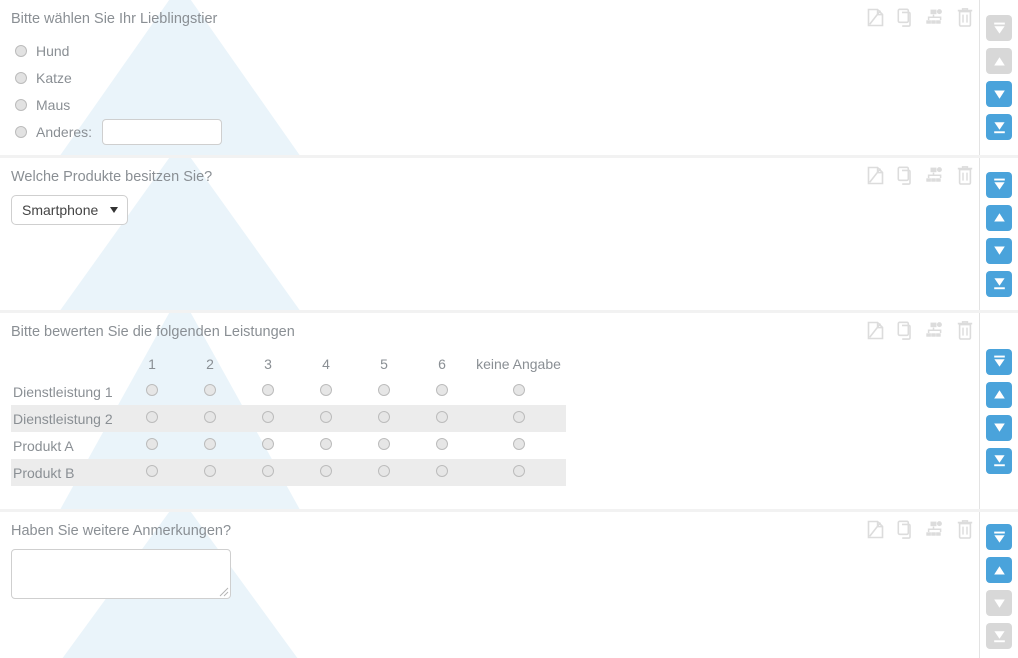 This screenshot has width=1018, height=658. I want to click on rating-matrix-row: Produkt B, so click(288, 472).